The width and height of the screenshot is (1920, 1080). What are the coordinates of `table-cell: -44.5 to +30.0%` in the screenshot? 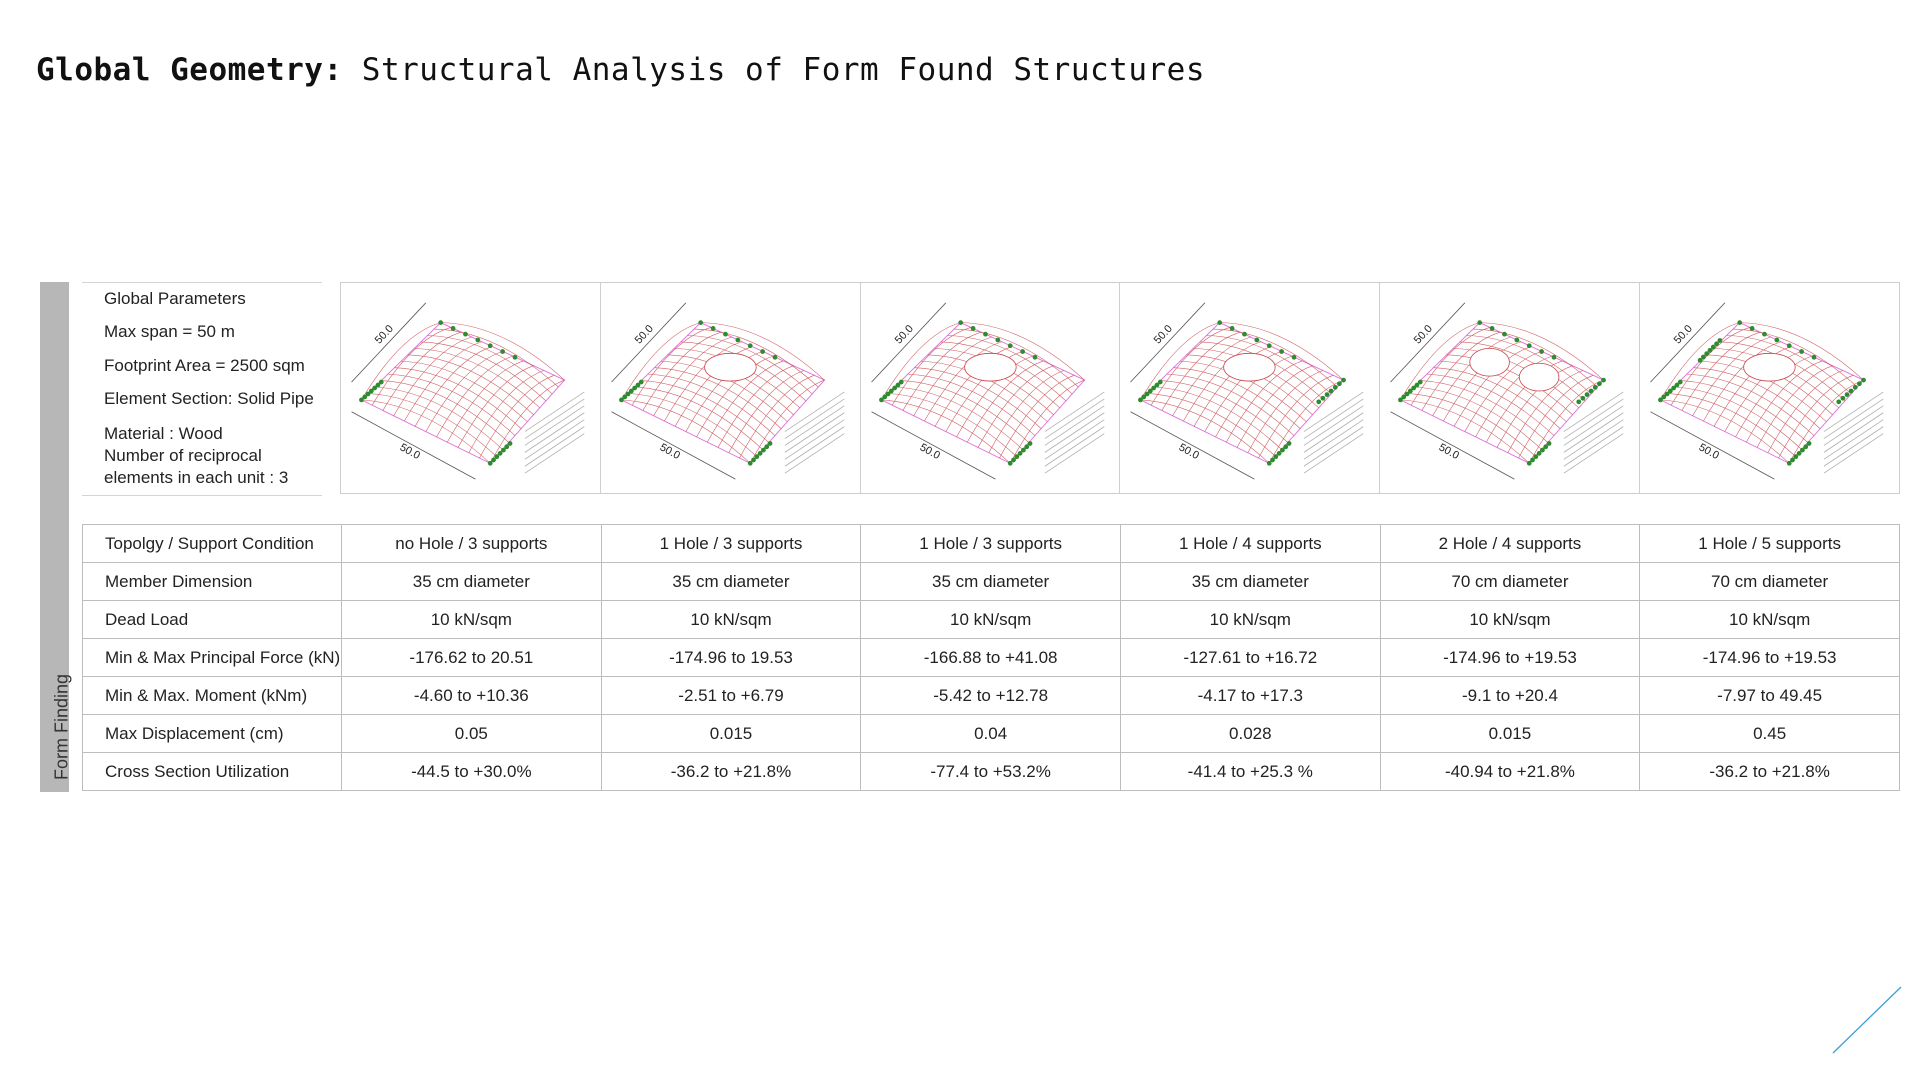 It's located at (471, 771).